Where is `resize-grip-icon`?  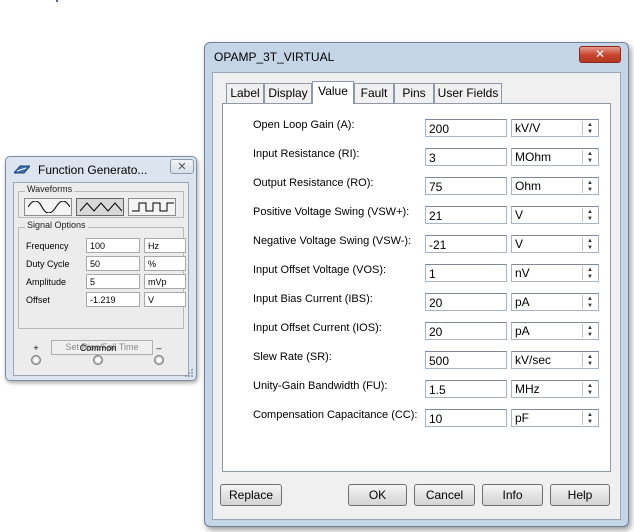
resize-grip-icon is located at coordinates (189, 373).